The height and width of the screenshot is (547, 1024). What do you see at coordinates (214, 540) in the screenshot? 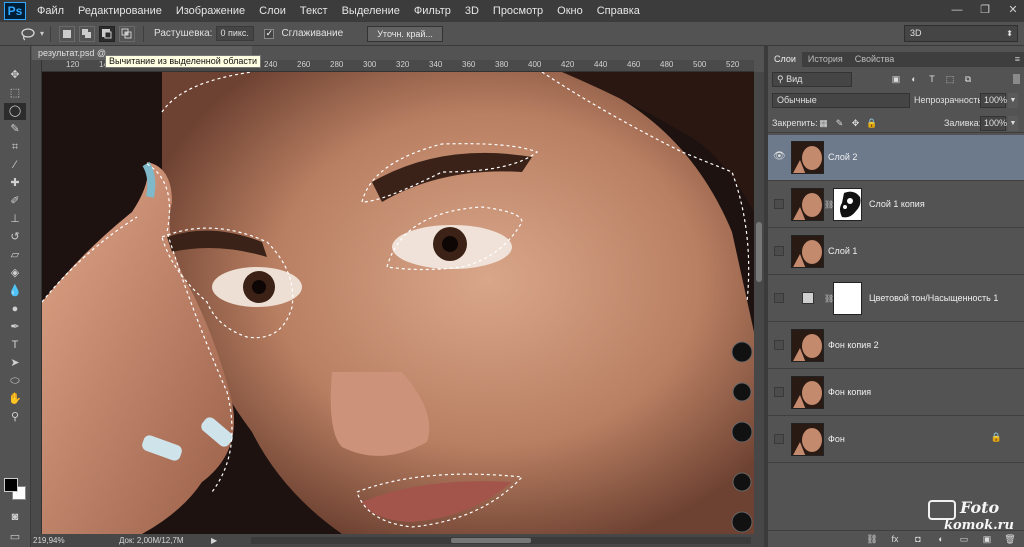
I see `status-menu-icon: ▶` at bounding box center [214, 540].